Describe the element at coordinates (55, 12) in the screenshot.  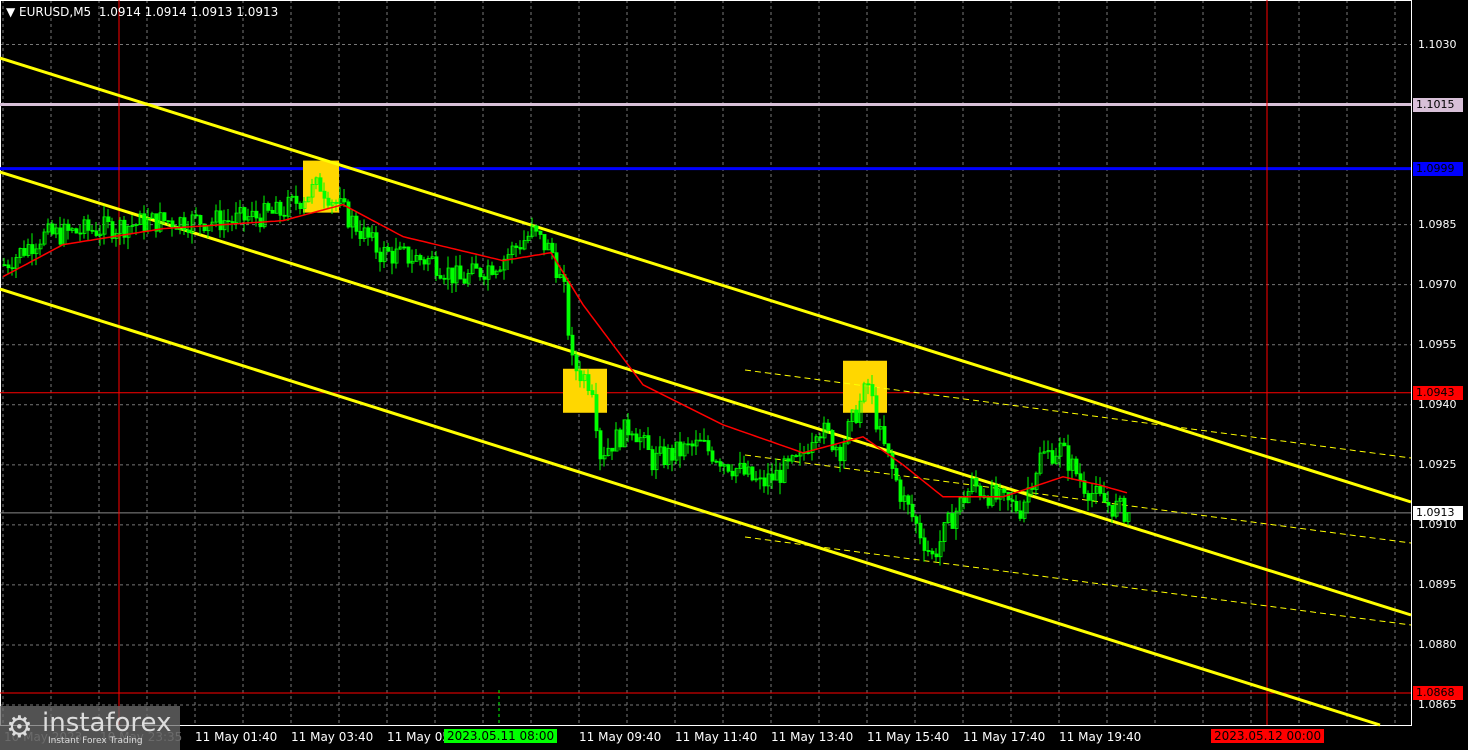
I see `symbol-label: EURUSD,M5` at that location.